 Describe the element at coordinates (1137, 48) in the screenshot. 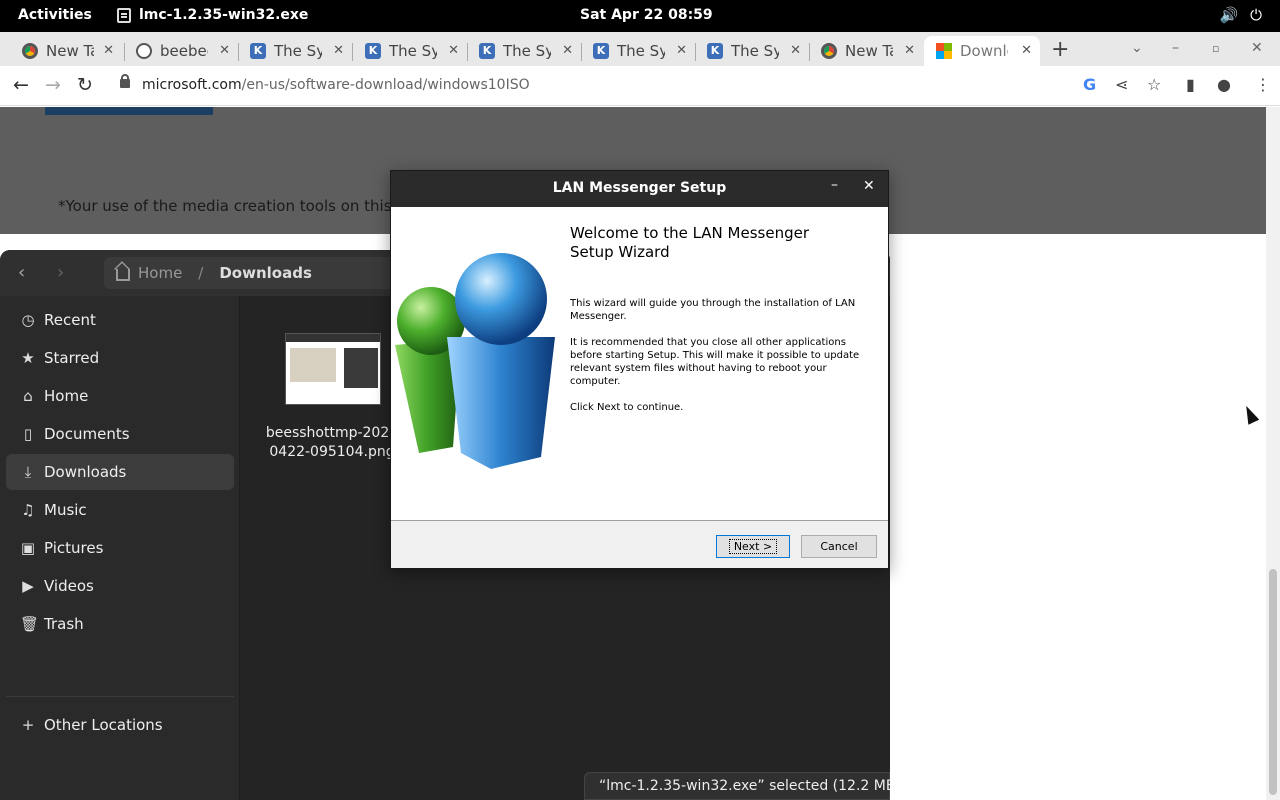

I see `tab-search-chevron-icon: ⌄` at that location.